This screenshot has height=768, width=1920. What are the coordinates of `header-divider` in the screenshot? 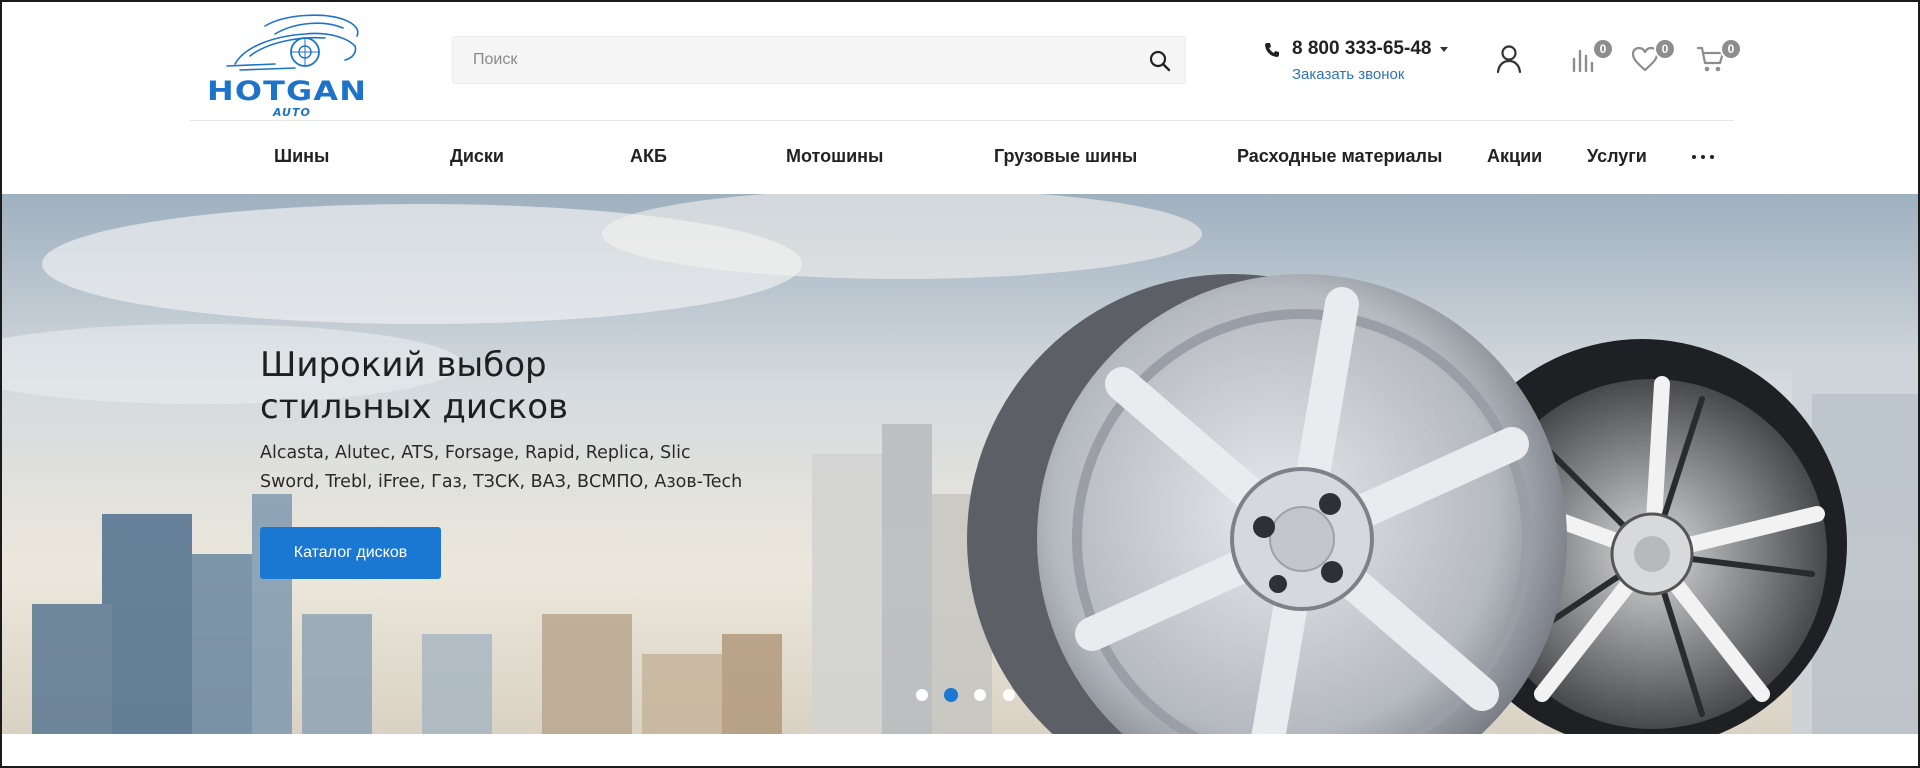 It's located at (962, 120).